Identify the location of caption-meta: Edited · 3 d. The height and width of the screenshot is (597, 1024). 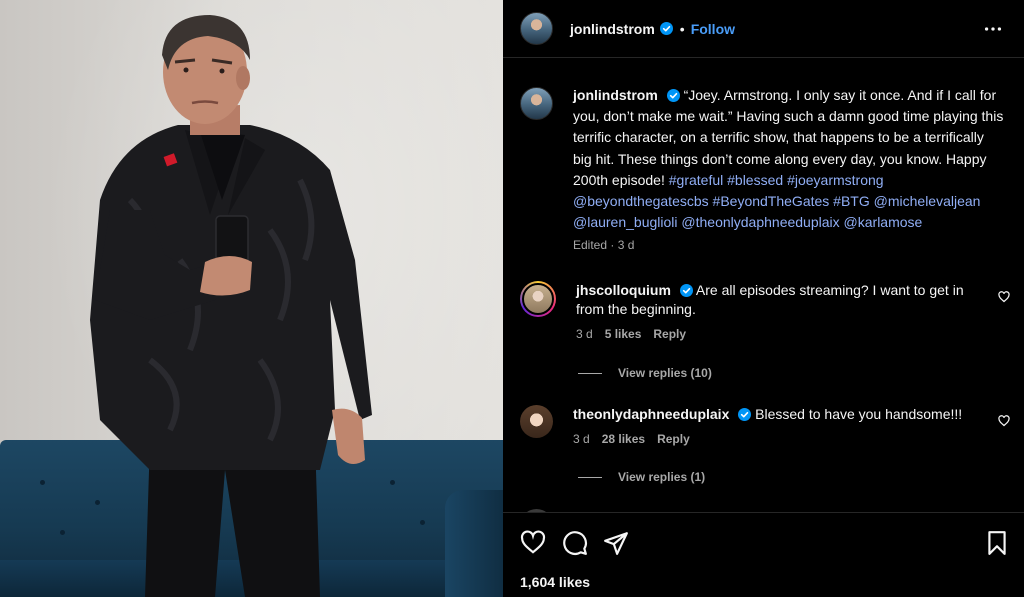
(604, 245).